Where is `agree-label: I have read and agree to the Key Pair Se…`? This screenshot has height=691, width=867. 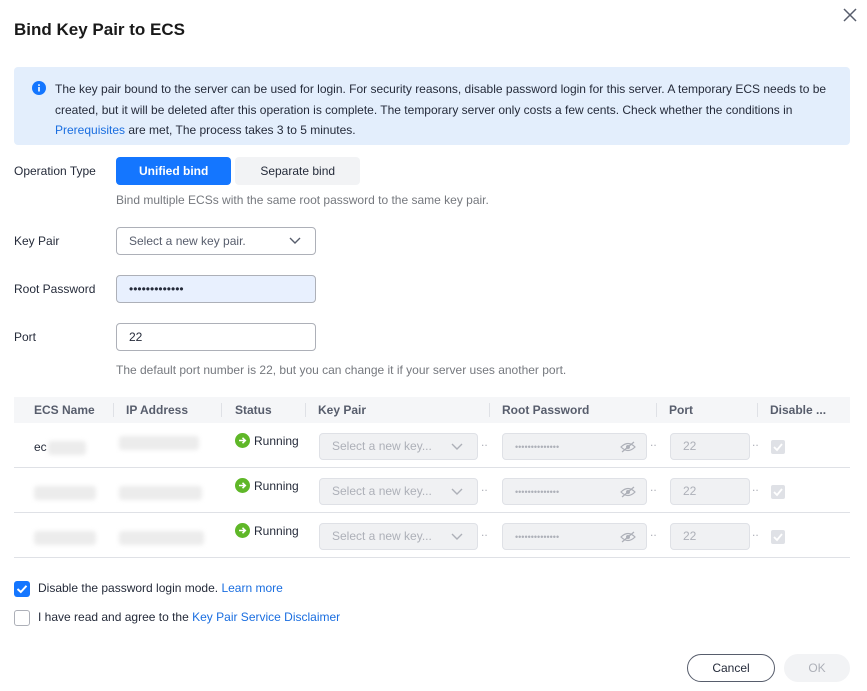 agree-label: I have read and agree to the Key Pair Se… is located at coordinates (189, 617).